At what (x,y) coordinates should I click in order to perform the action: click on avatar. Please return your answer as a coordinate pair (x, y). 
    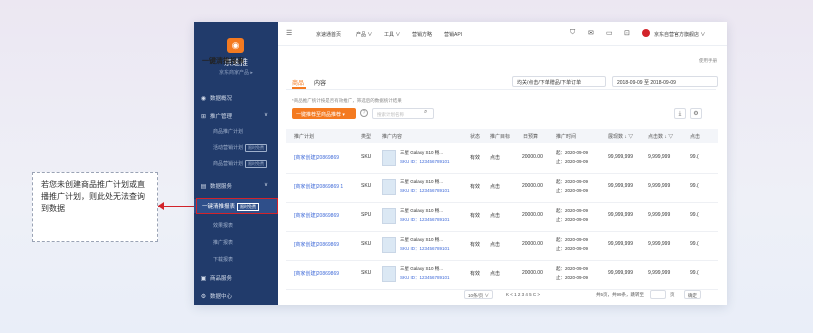
    Looking at the image, I should click on (646, 33).